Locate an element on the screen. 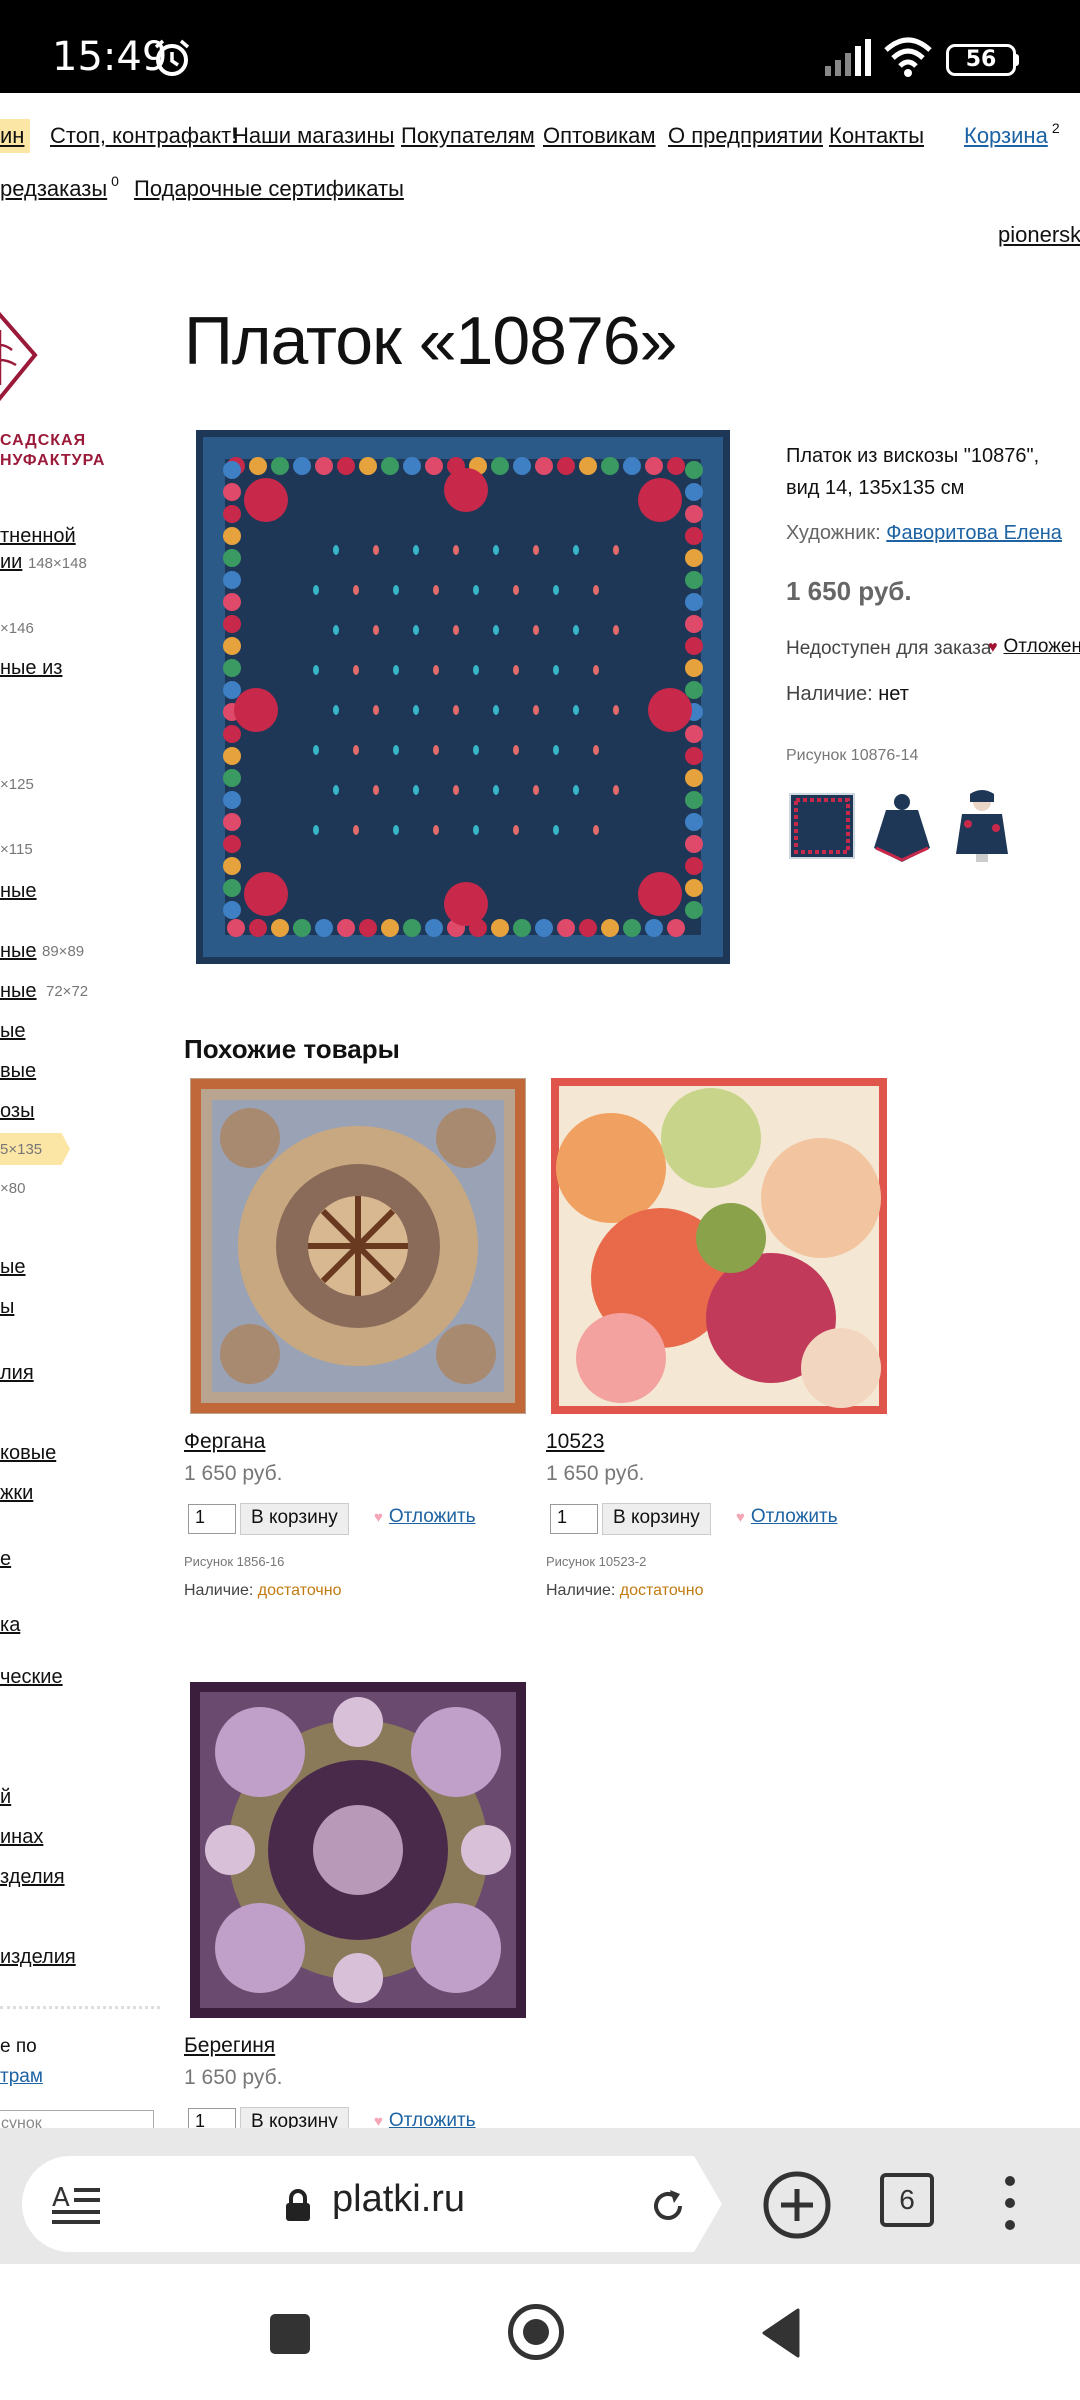 Image resolution: width=1080 pixels, height=2400 pixels. thumbnail-worn-back is located at coordinates (902, 826).